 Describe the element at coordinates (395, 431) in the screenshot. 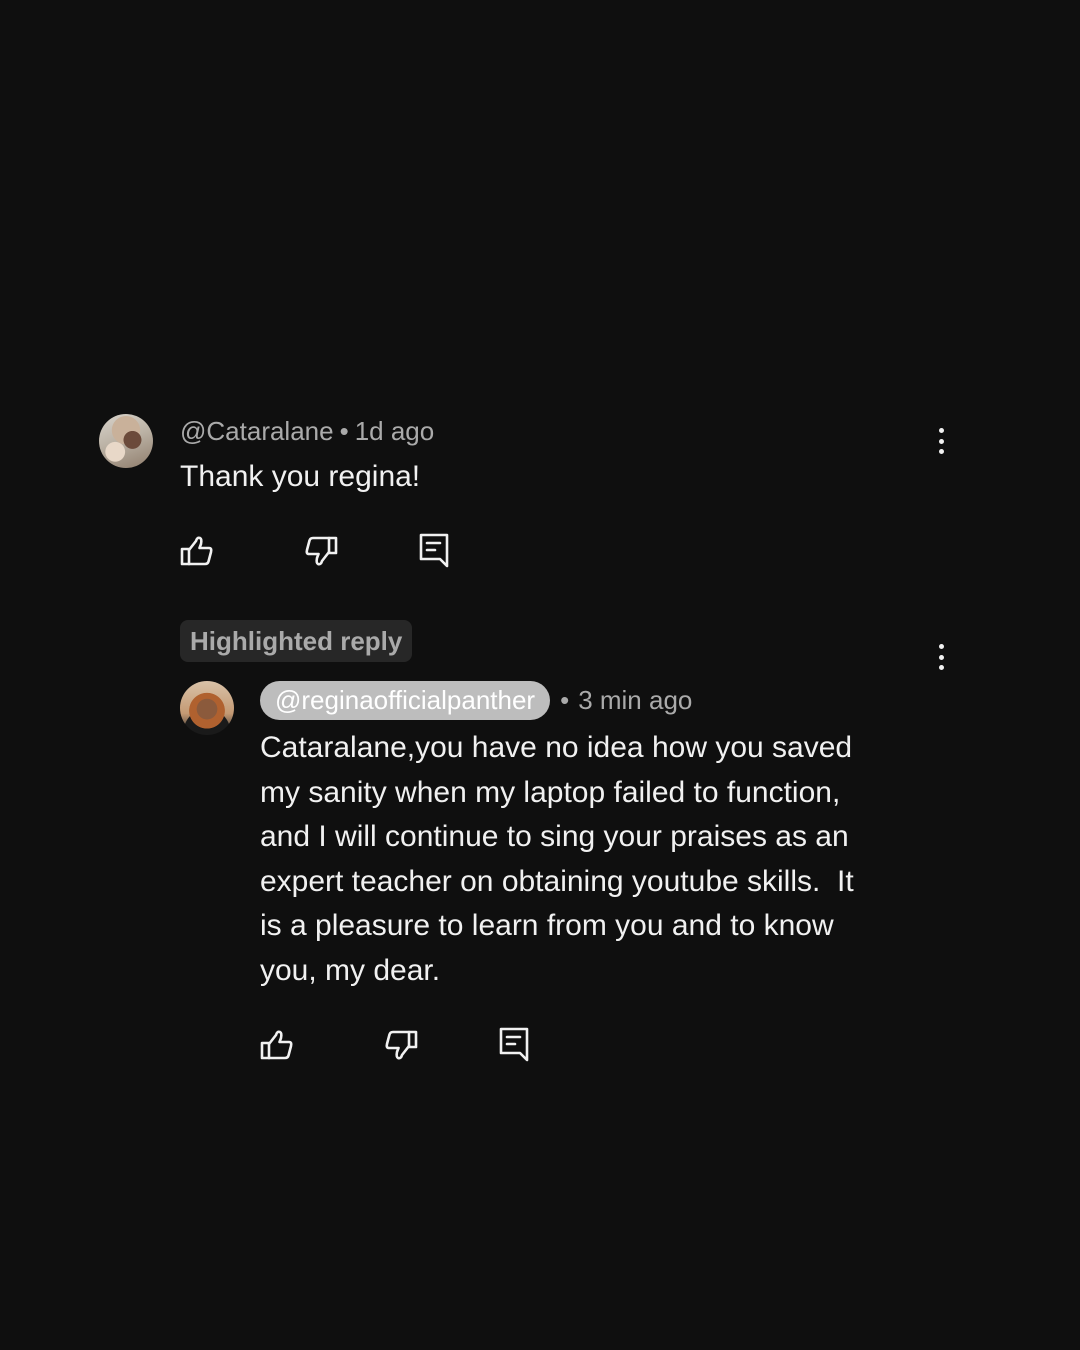

I see `comment-time: 1d ago` at that location.